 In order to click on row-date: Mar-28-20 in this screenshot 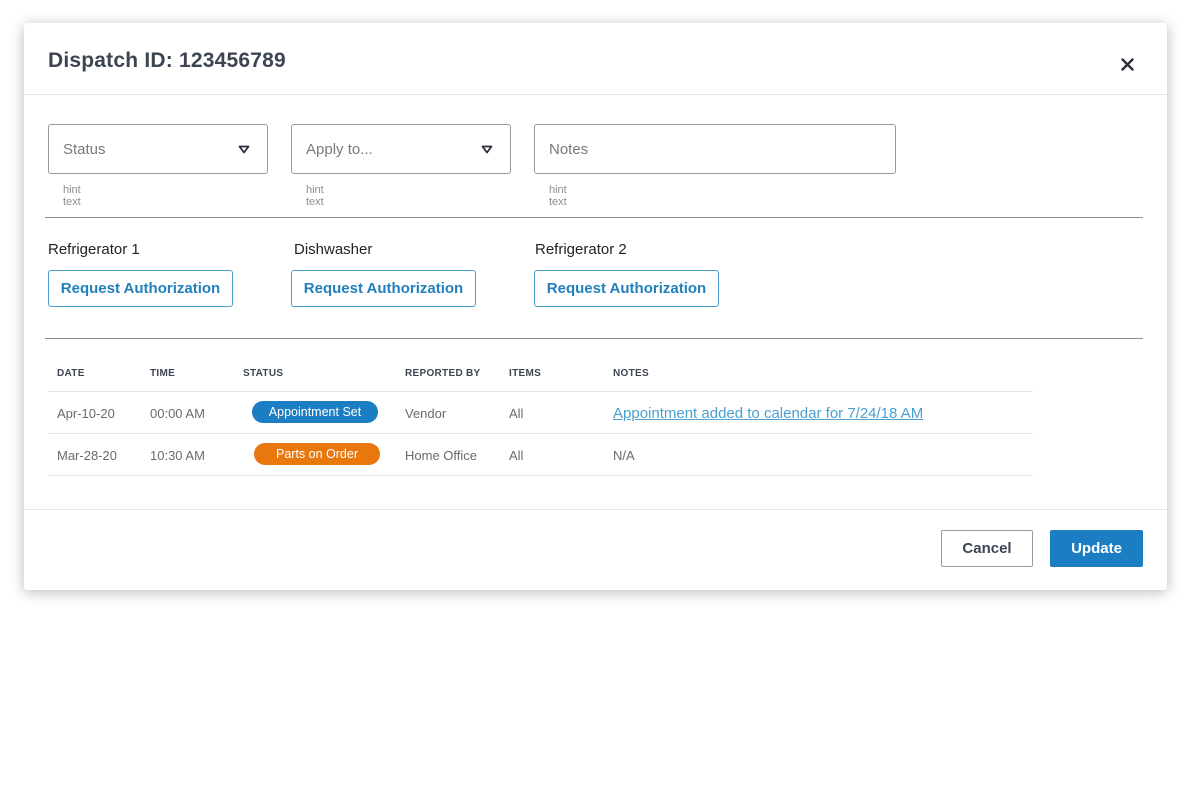, I will do `click(87, 455)`.